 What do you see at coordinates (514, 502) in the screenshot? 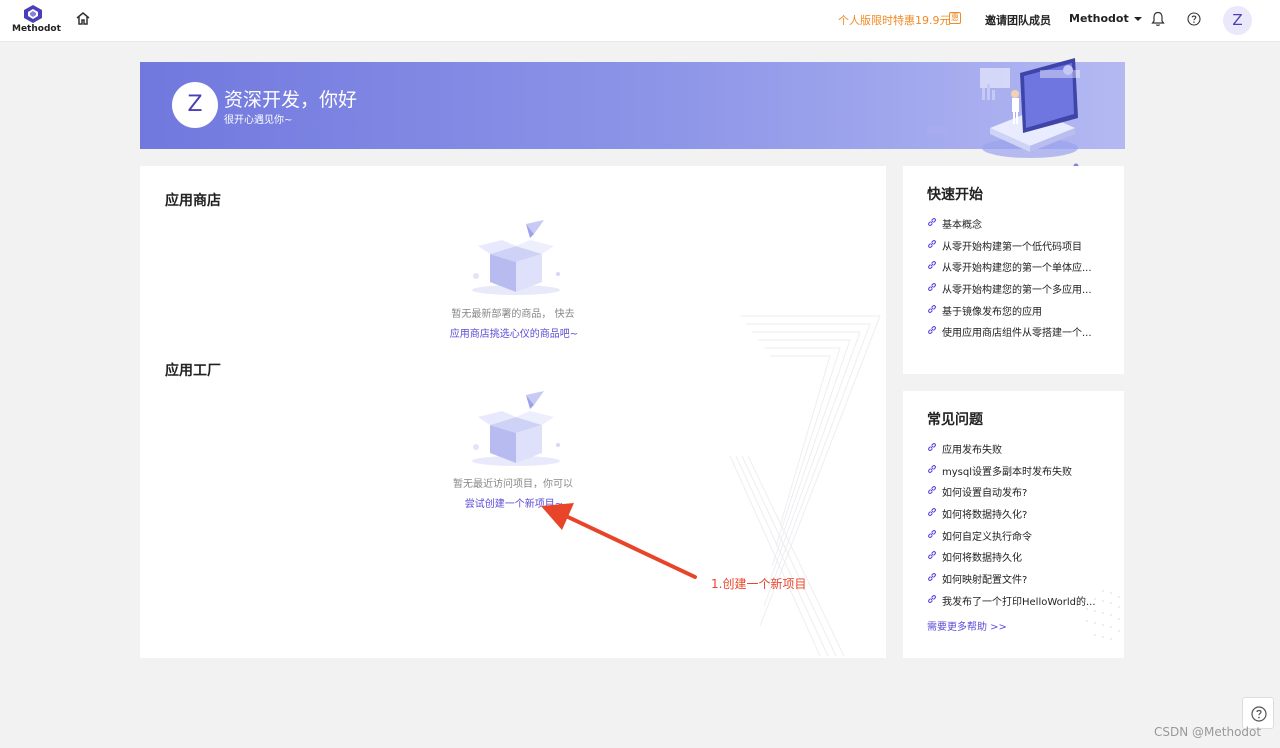
I see `create-project-link: 尝试创建一个新项目~` at bounding box center [514, 502].